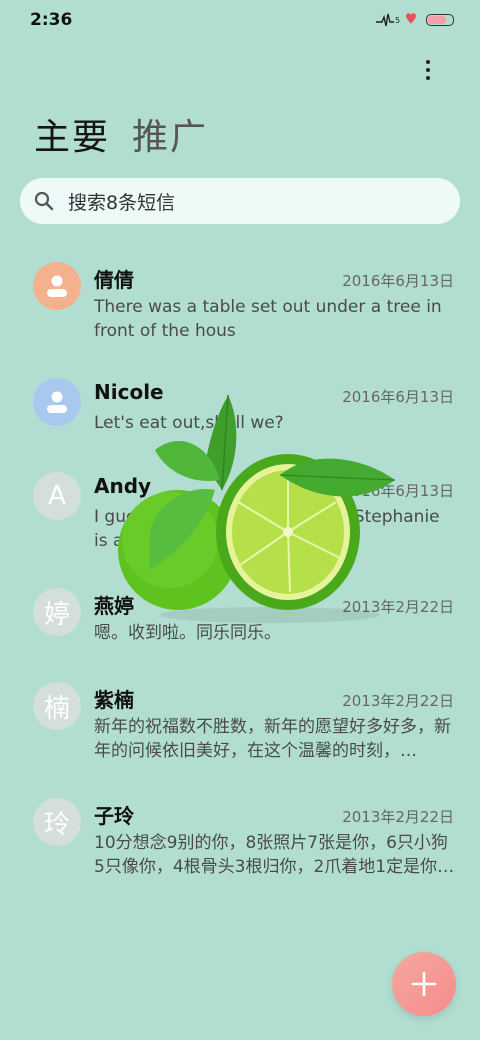  Describe the element at coordinates (189, 423) in the screenshot. I see `message-preview: Let's eat out,shall we?` at that location.